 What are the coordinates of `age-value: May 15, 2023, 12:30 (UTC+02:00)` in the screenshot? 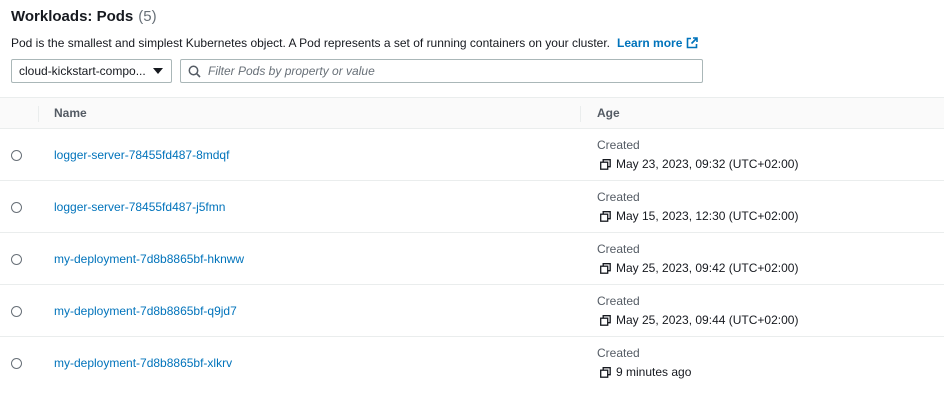 It's located at (699, 216).